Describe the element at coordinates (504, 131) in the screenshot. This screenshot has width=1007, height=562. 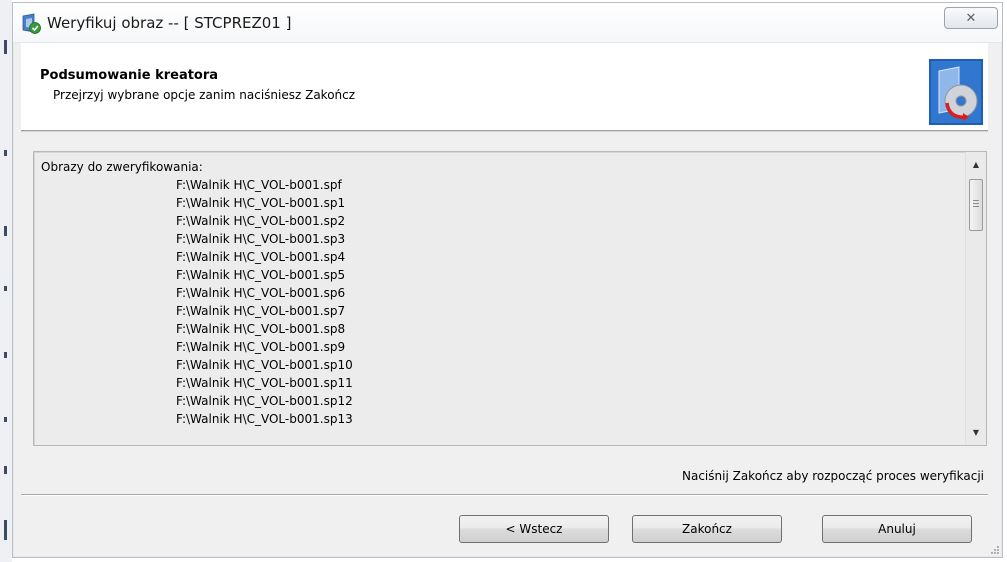
I see `header-divider` at that location.